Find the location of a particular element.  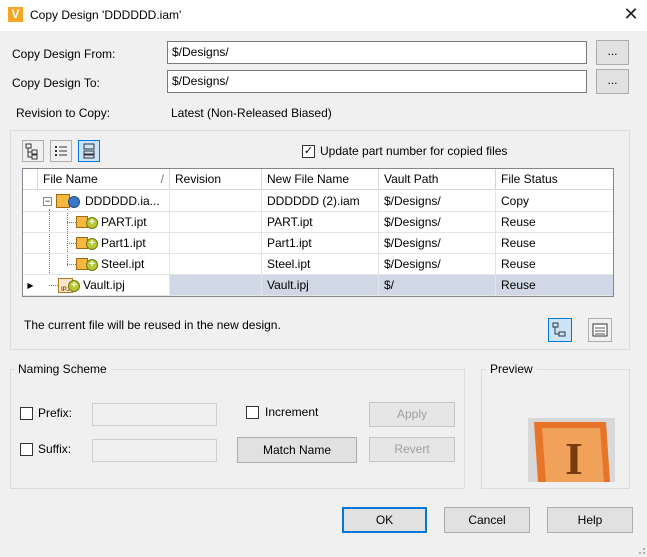

new-file-name-cell: DDDDDD (2).iam is located at coordinates (320, 201).